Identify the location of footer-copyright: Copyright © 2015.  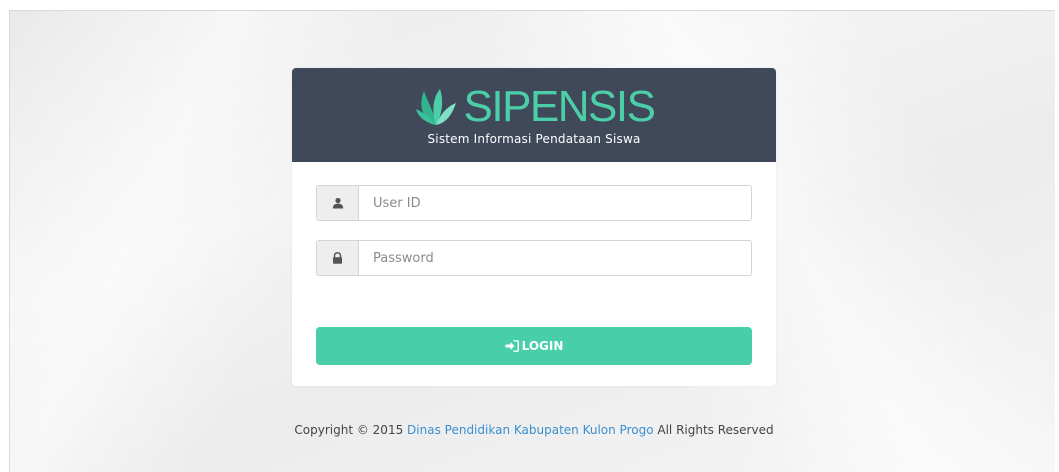
(349, 430).